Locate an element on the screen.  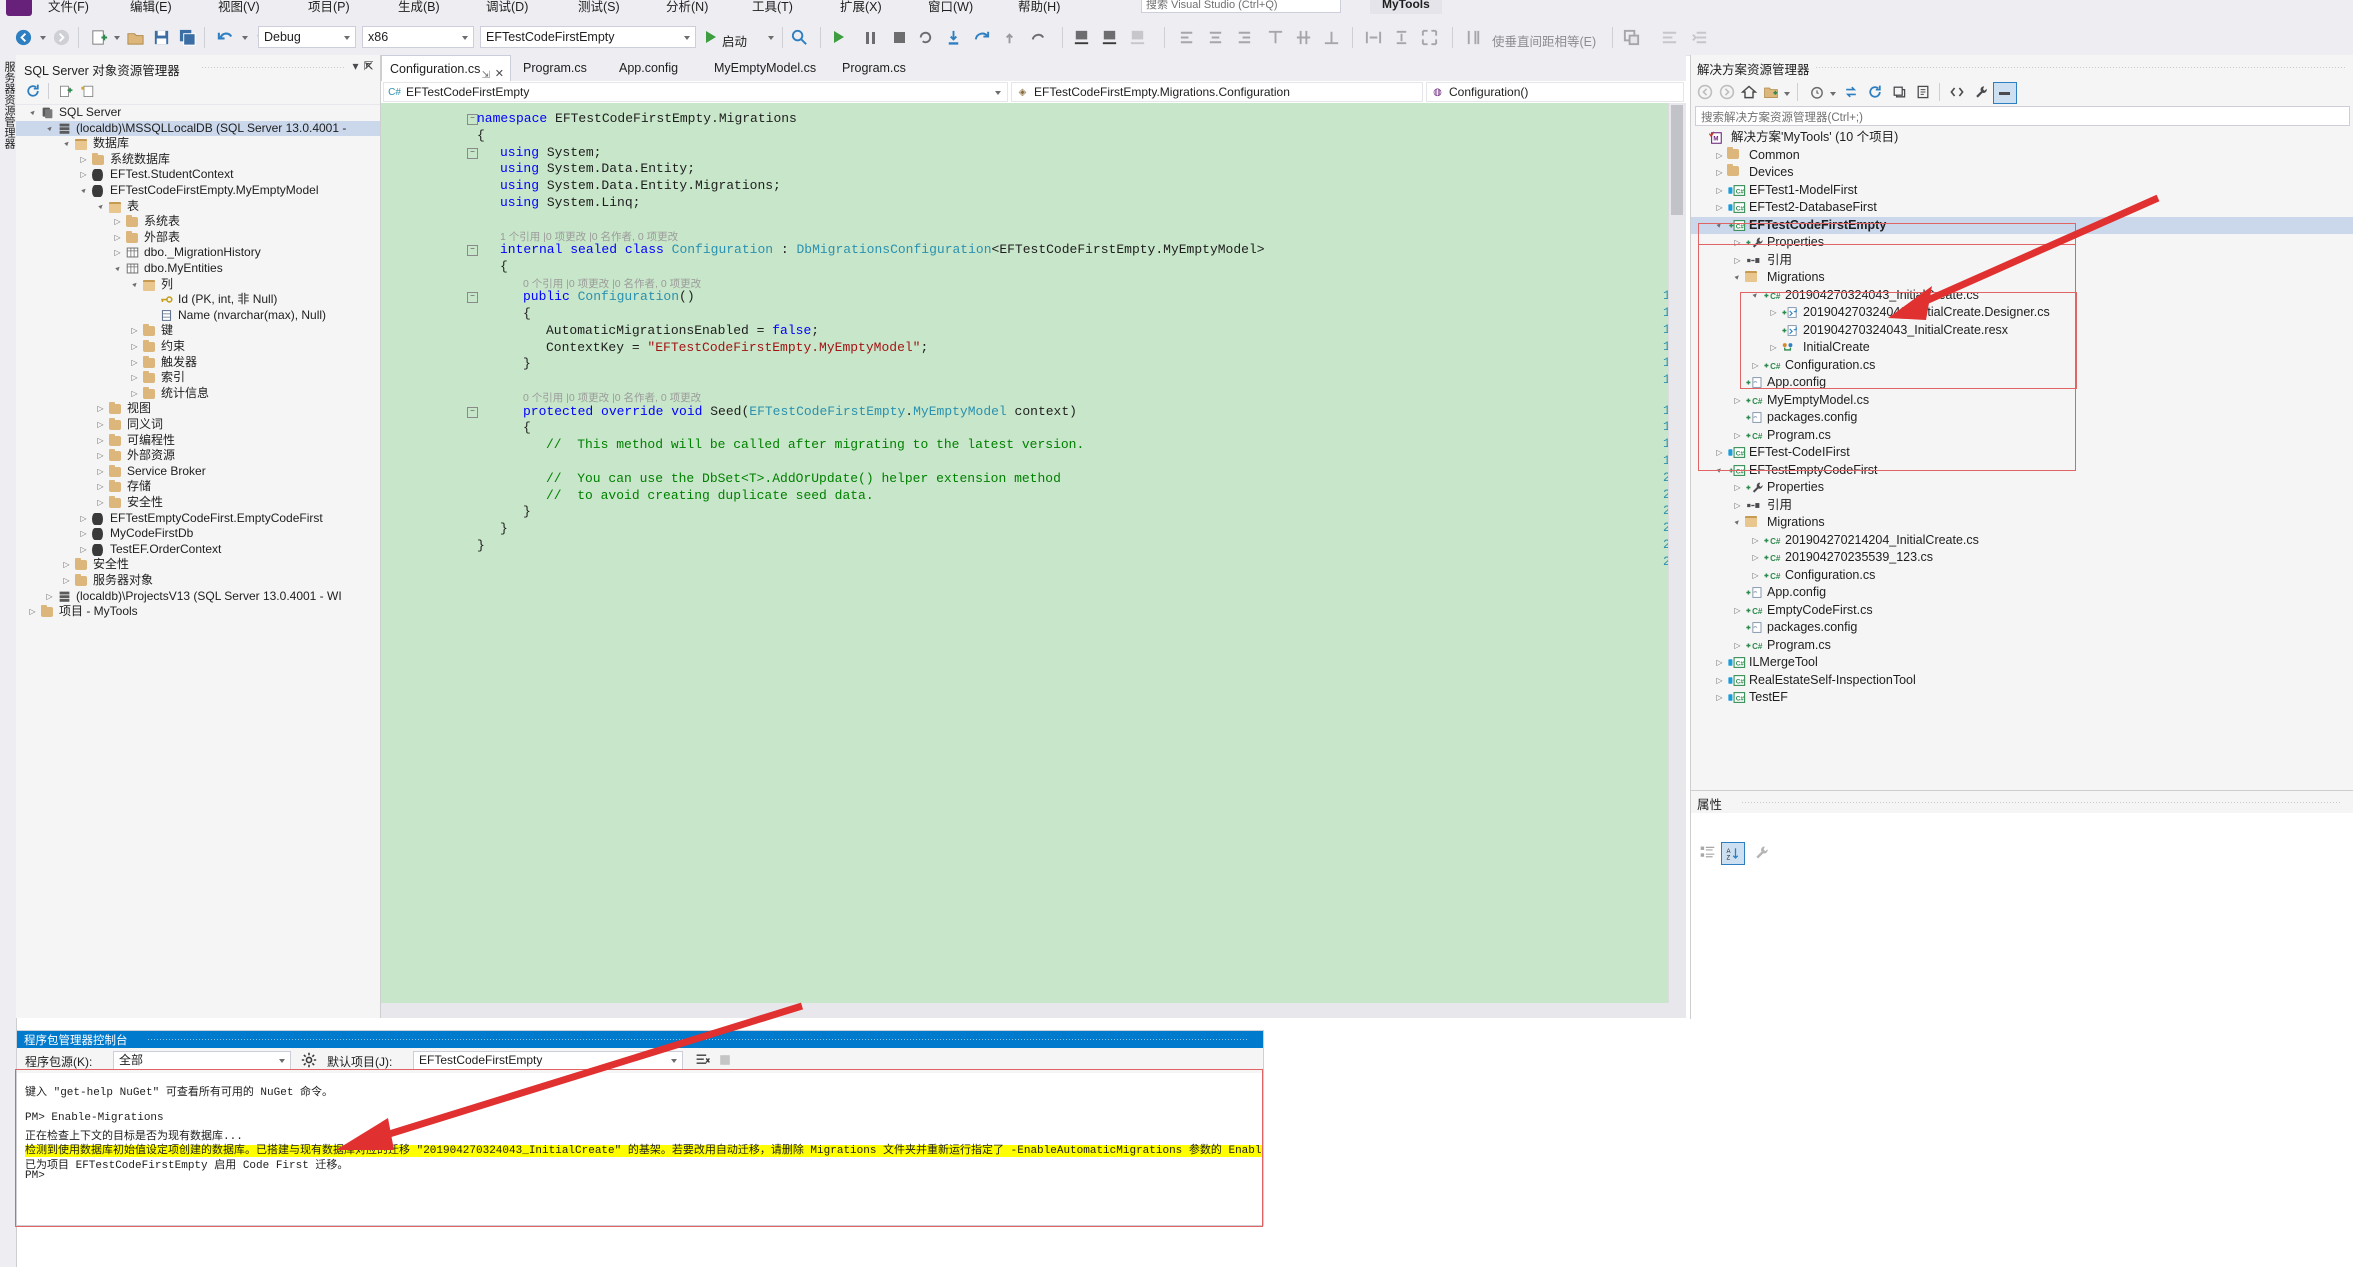
show-all-caret-icon is located at coordinates (1787, 94).